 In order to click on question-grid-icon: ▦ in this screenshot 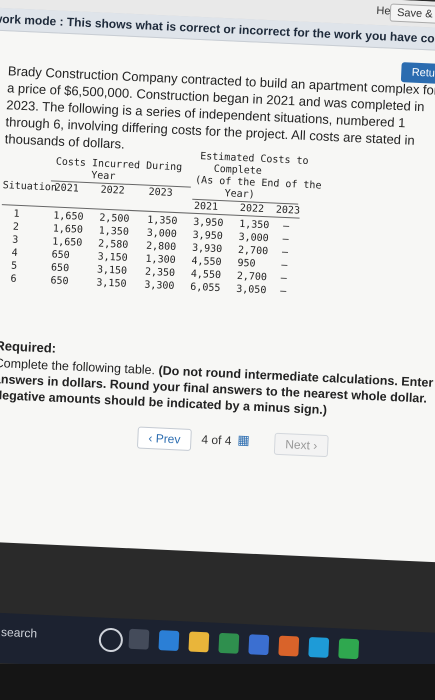, I will do `click(244, 440)`.